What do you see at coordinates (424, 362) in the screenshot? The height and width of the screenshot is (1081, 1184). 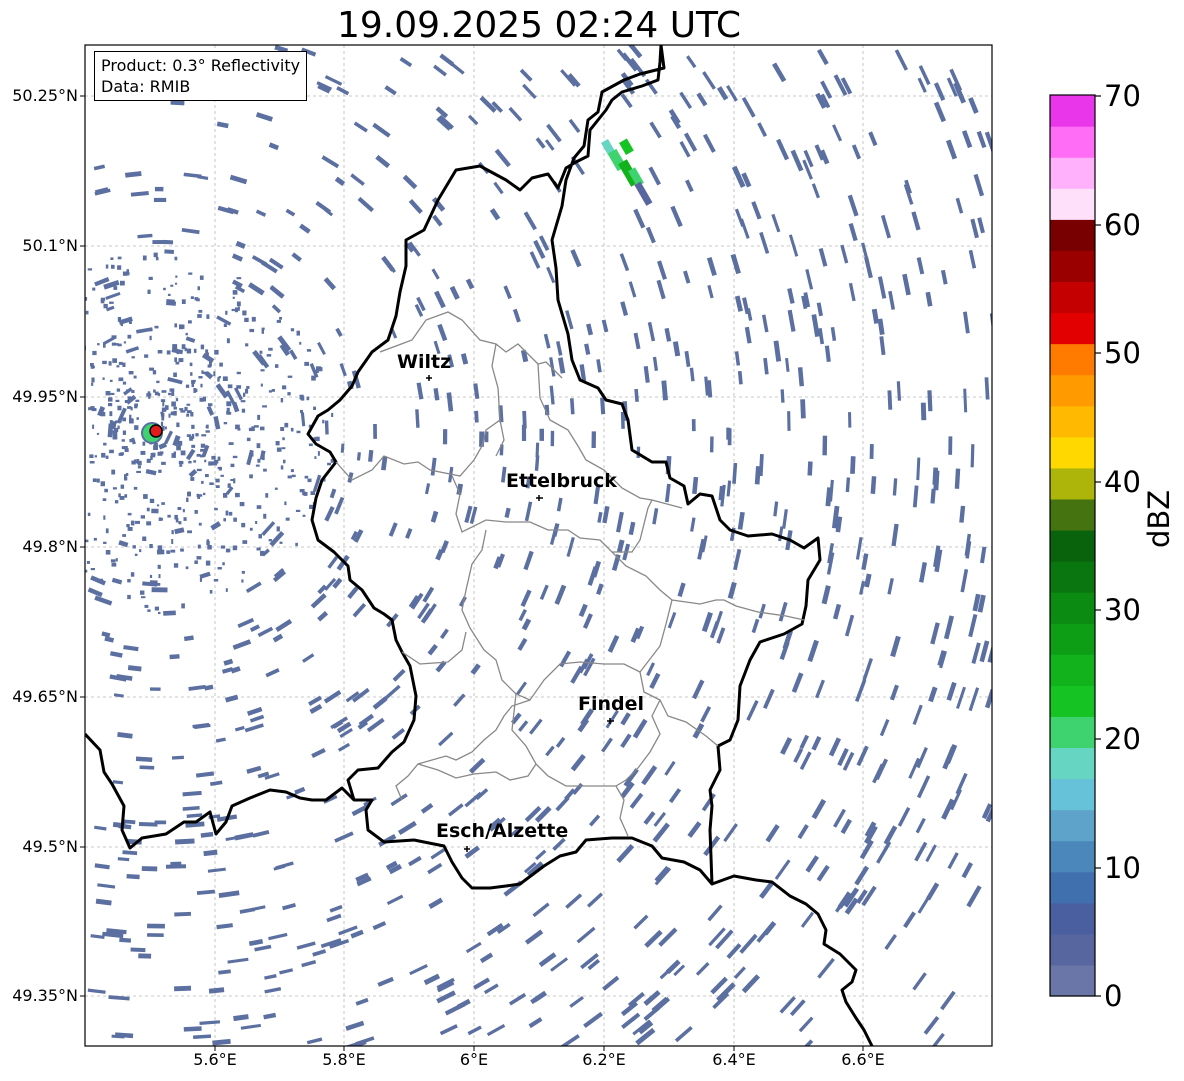 I see `city-label-wiltz: Wiltz` at bounding box center [424, 362].